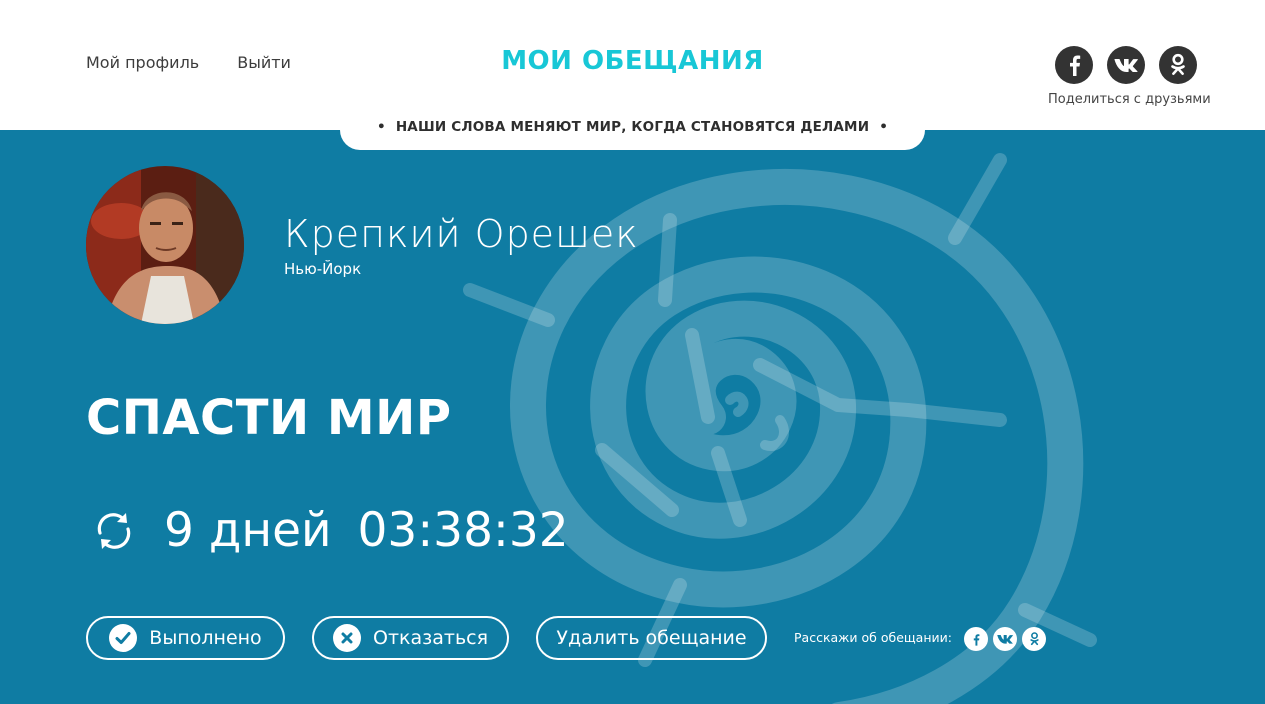  What do you see at coordinates (323, 269) in the screenshot?
I see `user-city: Нью-Йорк` at bounding box center [323, 269].